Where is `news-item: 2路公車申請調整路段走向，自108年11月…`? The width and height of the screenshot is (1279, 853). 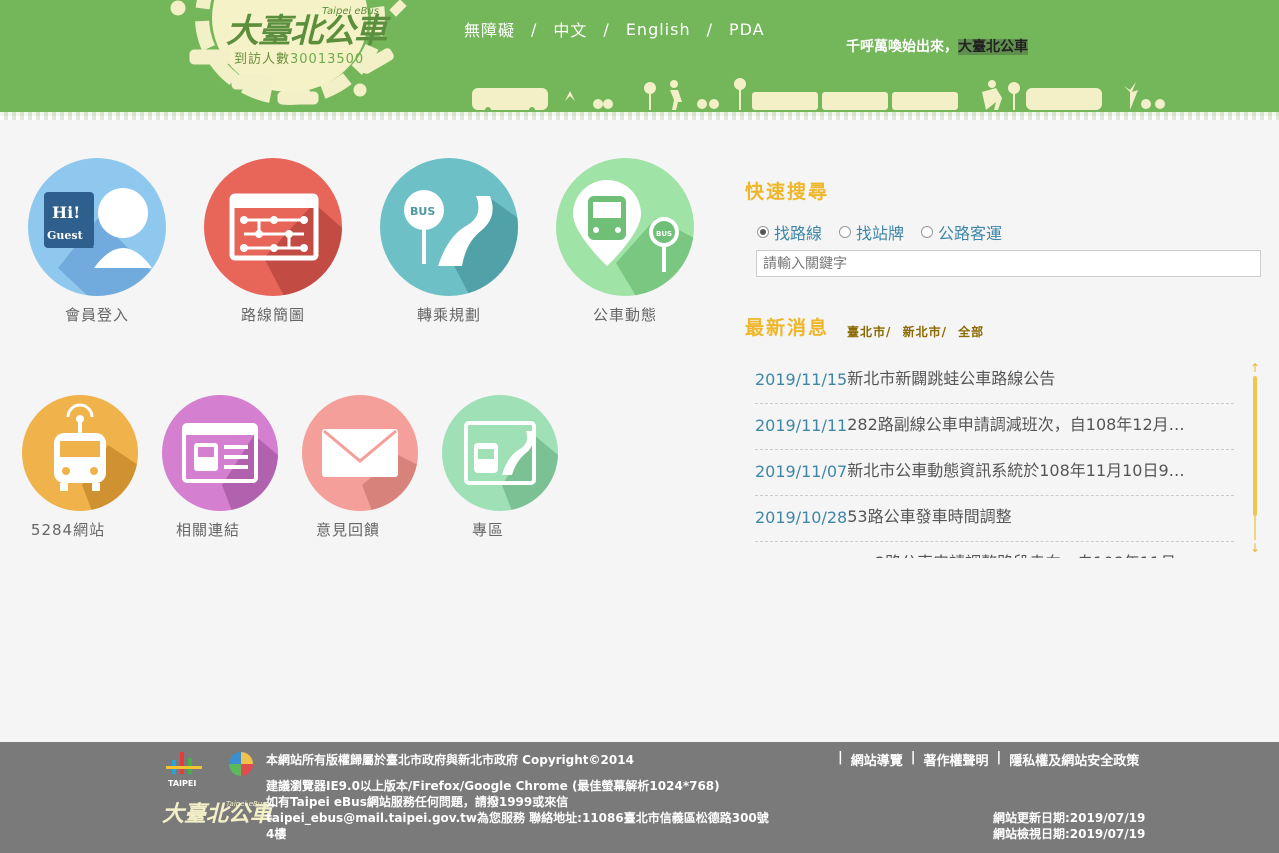
news-item: 2路公車申請調整路段走向，自108年11月… is located at coordinates (994, 550).